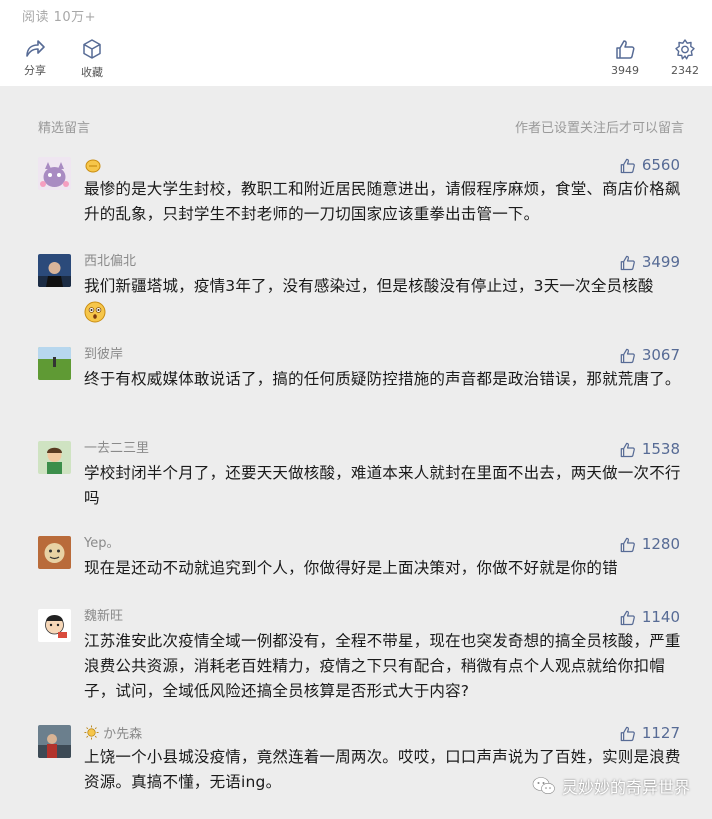  What do you see at coordinates (382, 485) in the screenshot?
I see `comment-text: 学校封闭半个月了，还要天天做核酸，难道本来人就封在里面不出去，两天做一次不行吗` at bounding box center [382, 485].